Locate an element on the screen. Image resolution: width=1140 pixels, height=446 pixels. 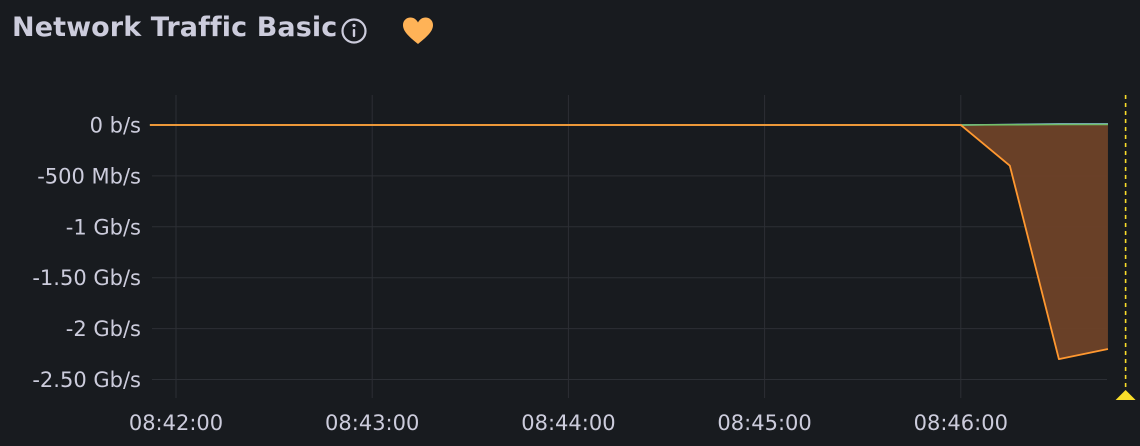
y-tick-label: -1.50 Gb/s is located at coordinates (86, 278).